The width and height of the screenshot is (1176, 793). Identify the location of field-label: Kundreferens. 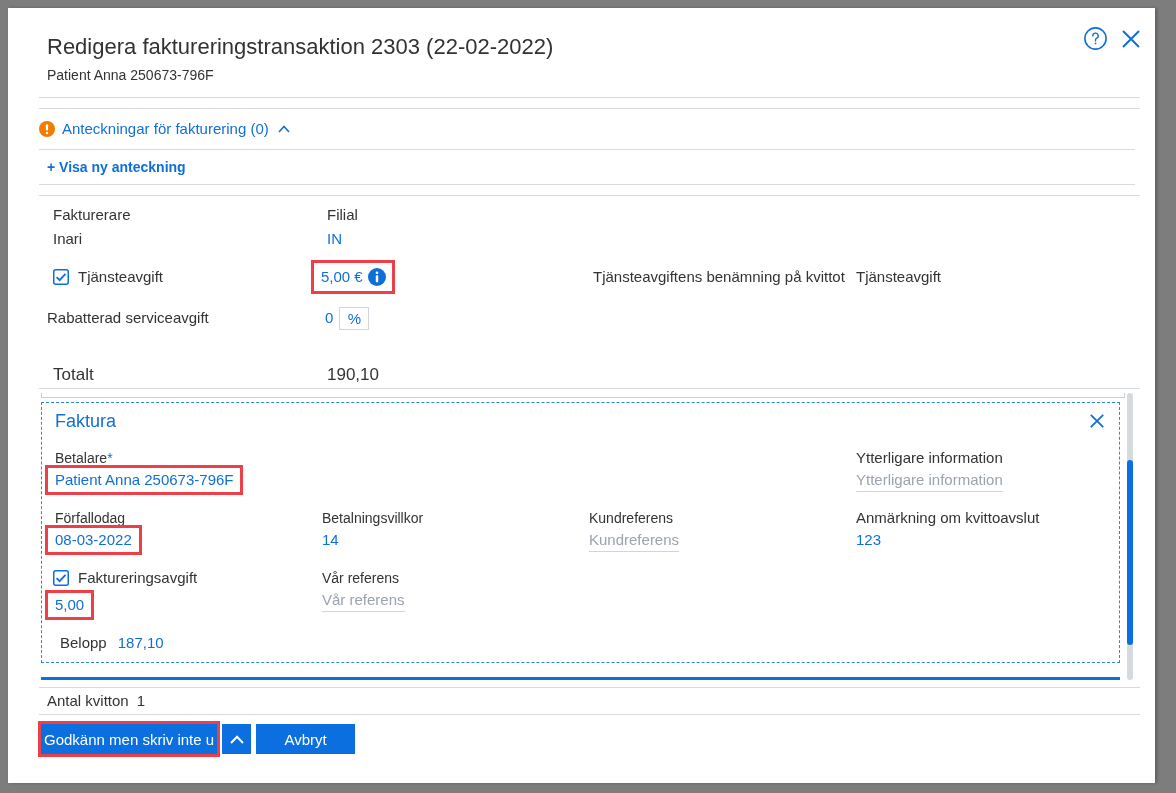
(631, 518).